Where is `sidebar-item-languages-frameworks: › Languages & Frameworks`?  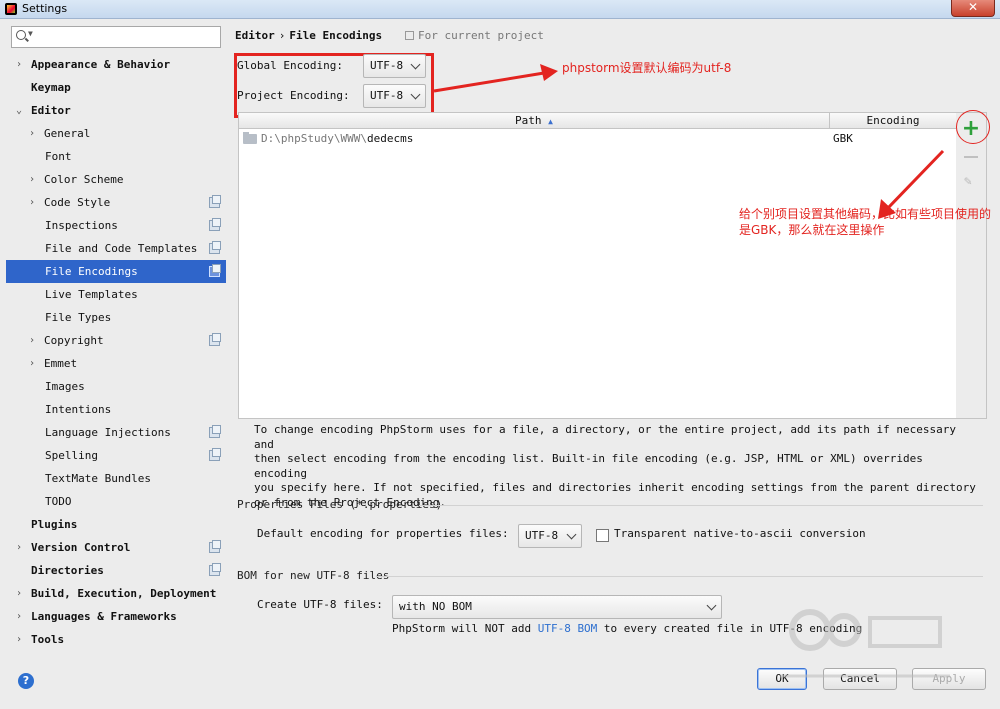 sidebar-item-languages-frameworks: › Languages & Frameworks is located at coordinates (116, 616).